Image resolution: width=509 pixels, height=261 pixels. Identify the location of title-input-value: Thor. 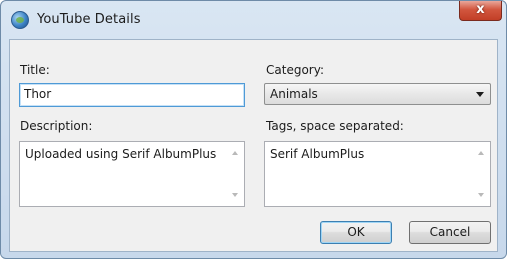
(38, 94).